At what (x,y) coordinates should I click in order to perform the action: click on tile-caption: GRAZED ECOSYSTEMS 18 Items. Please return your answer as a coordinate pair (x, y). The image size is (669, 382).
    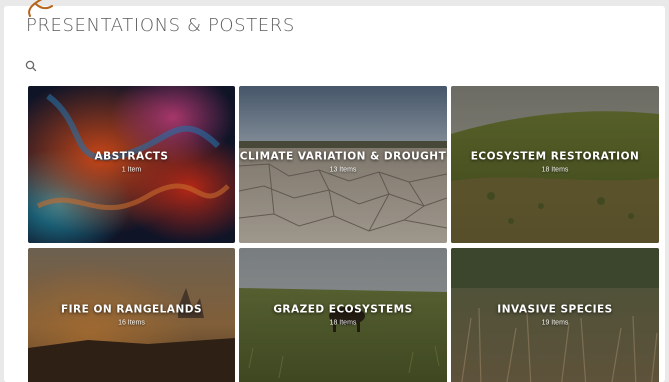
    Looking at the image, I should click on (343, 315).